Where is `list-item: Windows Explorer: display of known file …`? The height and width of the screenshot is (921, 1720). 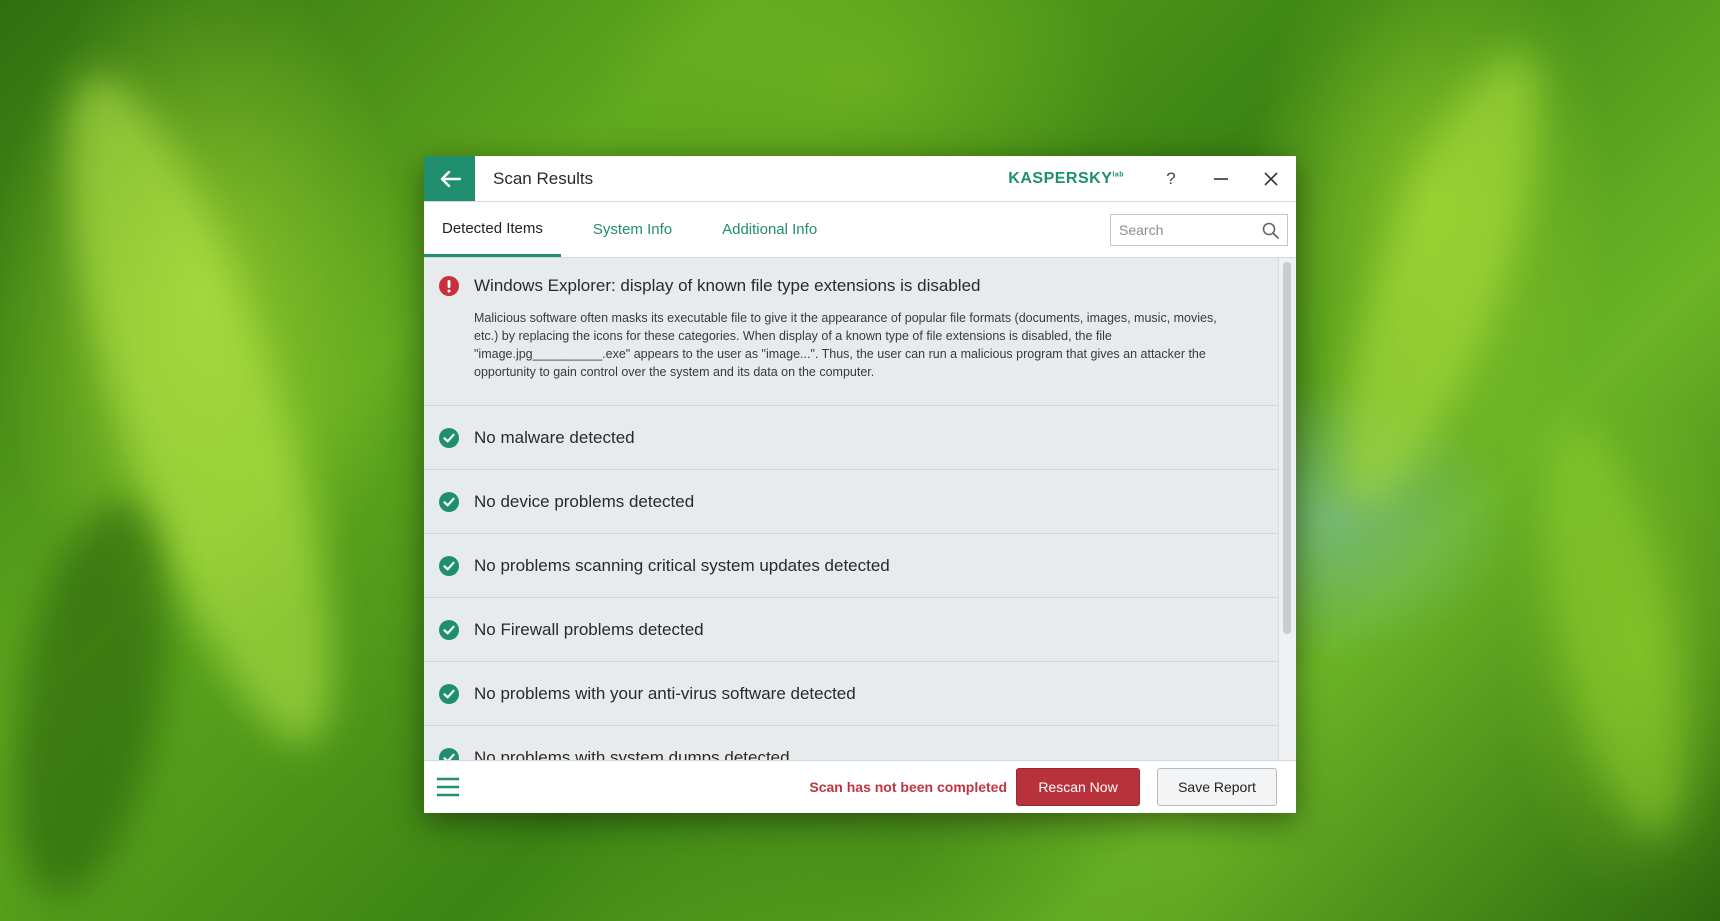
list-item: Windows Explorer: display of known file … is located at coordinates (851, 332).